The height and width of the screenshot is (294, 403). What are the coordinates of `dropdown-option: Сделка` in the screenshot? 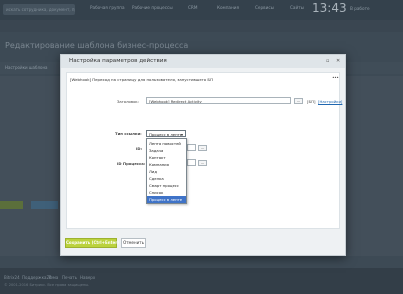 It's located at (166, 178).